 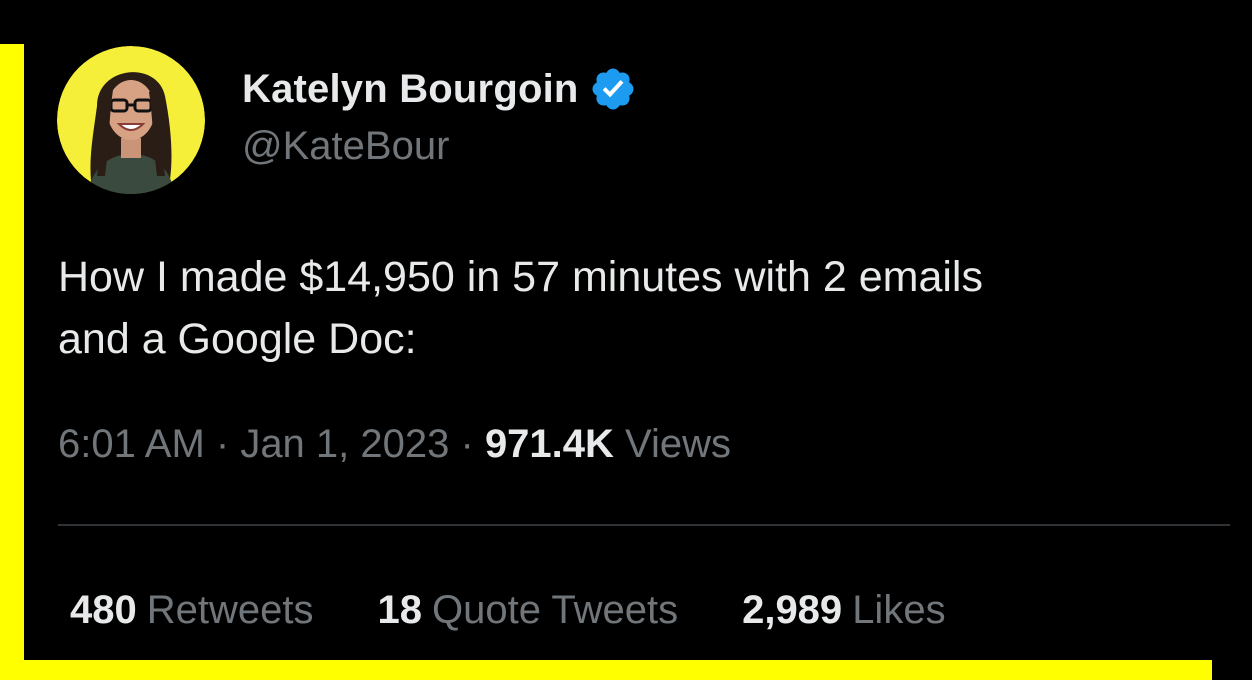 I want to click on likes-label: Likes, so click(x=899, y=610).